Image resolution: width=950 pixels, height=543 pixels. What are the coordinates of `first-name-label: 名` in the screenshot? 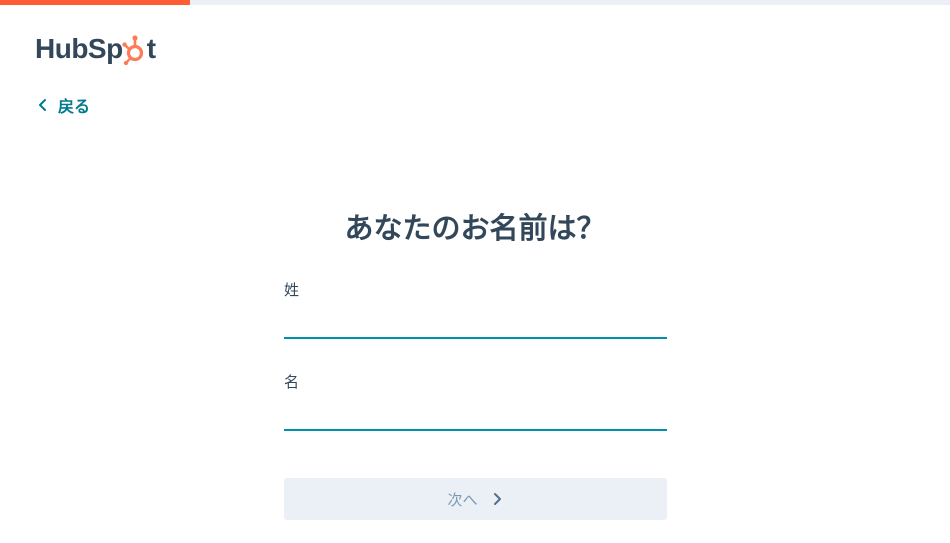 It's located at (292, 382).